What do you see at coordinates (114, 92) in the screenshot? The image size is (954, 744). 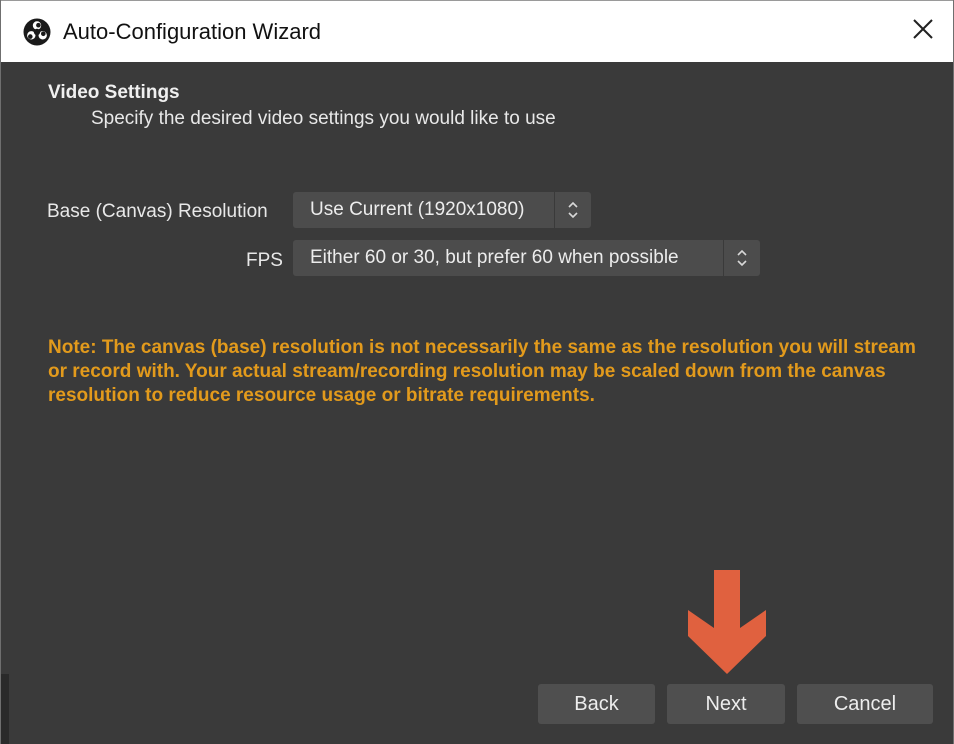 I see `page-heading: Video Settings` at bounding box center [114, 92].